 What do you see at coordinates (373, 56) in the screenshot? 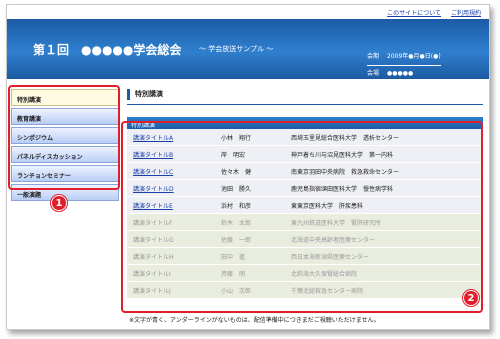
I see `date-label: 会期` at bounding box center [373, 56].